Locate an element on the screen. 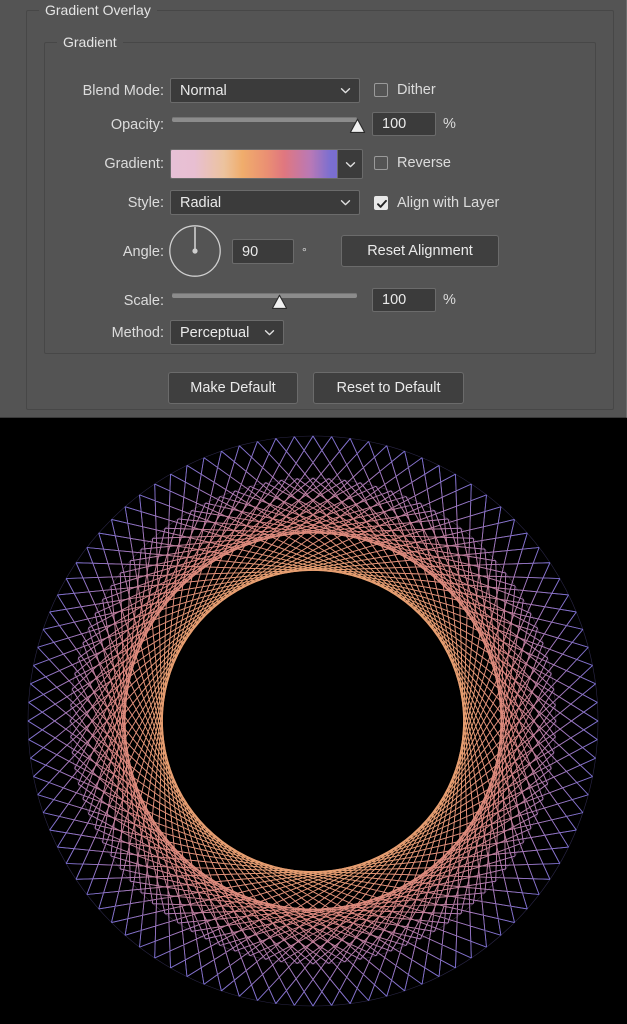  align-with-layer-checkbox-row: Align with Layer is located at coordinates (436, 203).